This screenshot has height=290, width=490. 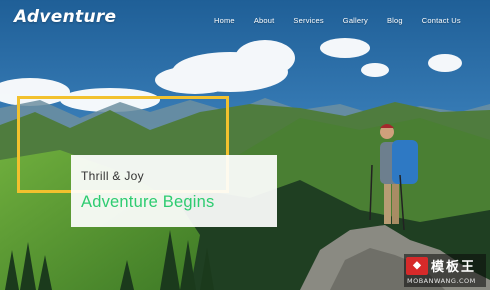 I want to click on nav-item-gallery: Gallery, so click(x=355, y=22).